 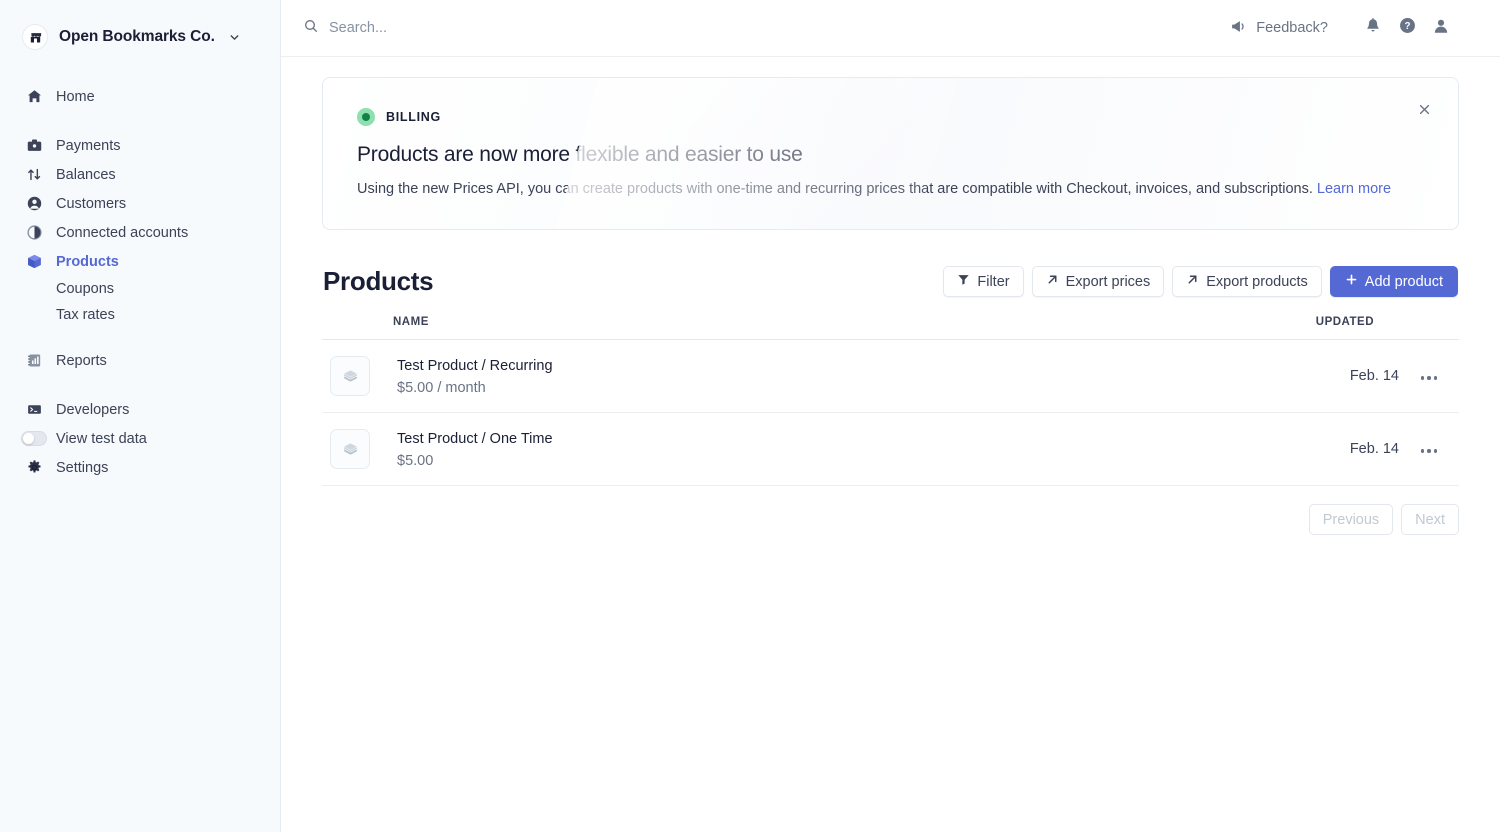 I want to click on sidebar-item-balances: Balances, so click(x=140, y=174).